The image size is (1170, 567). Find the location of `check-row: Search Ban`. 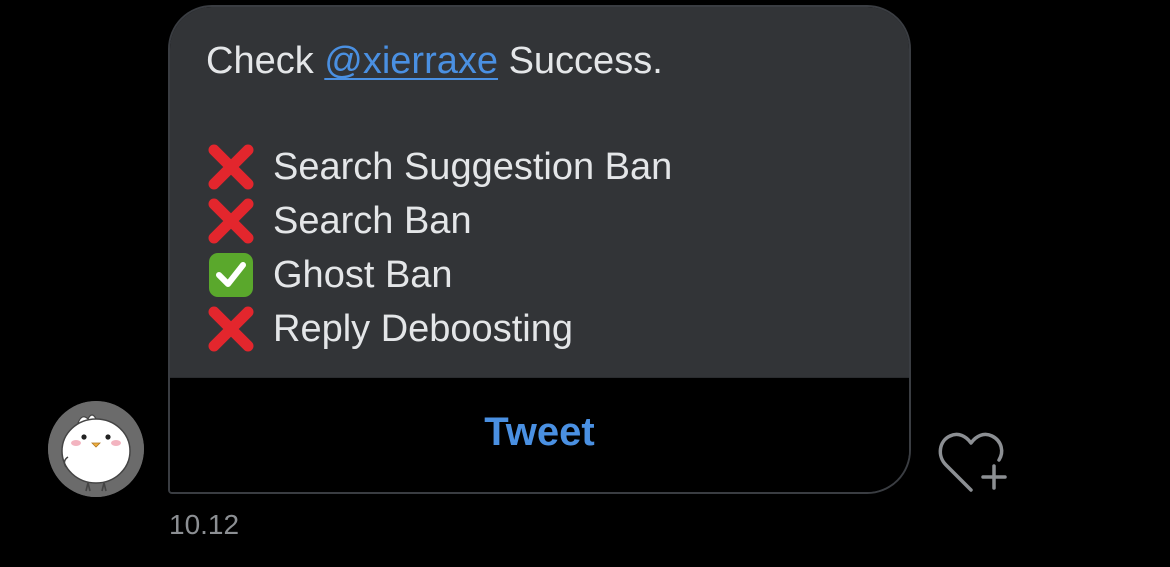

check-row: Search Ban is located at coordinates (339, 221).